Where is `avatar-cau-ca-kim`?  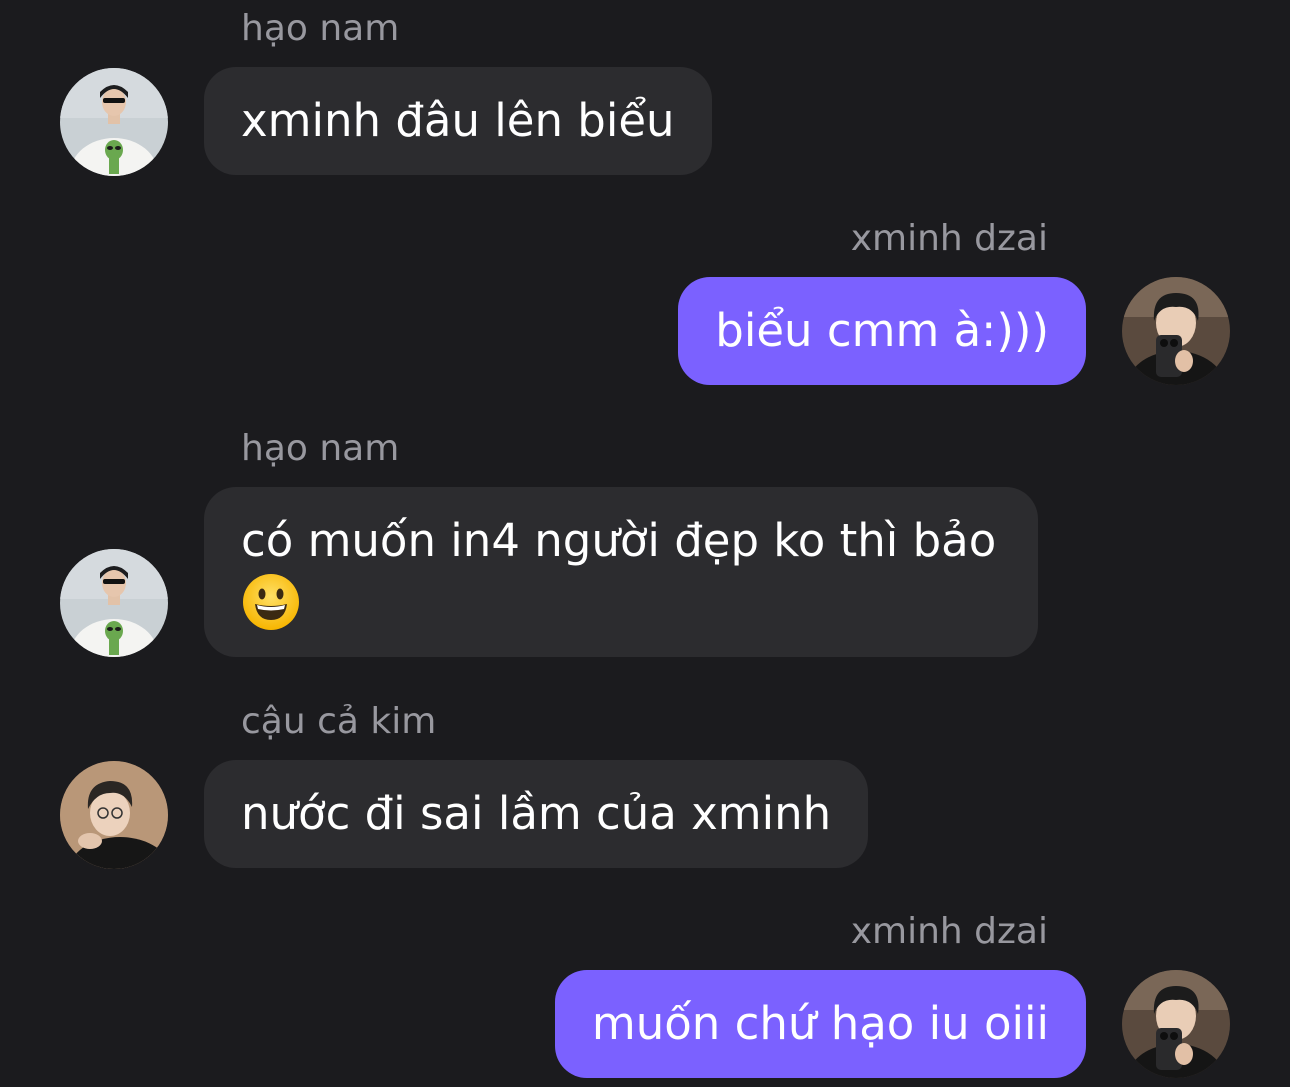
avatar-cau-ca-kim is located at coordinates (114, 815).